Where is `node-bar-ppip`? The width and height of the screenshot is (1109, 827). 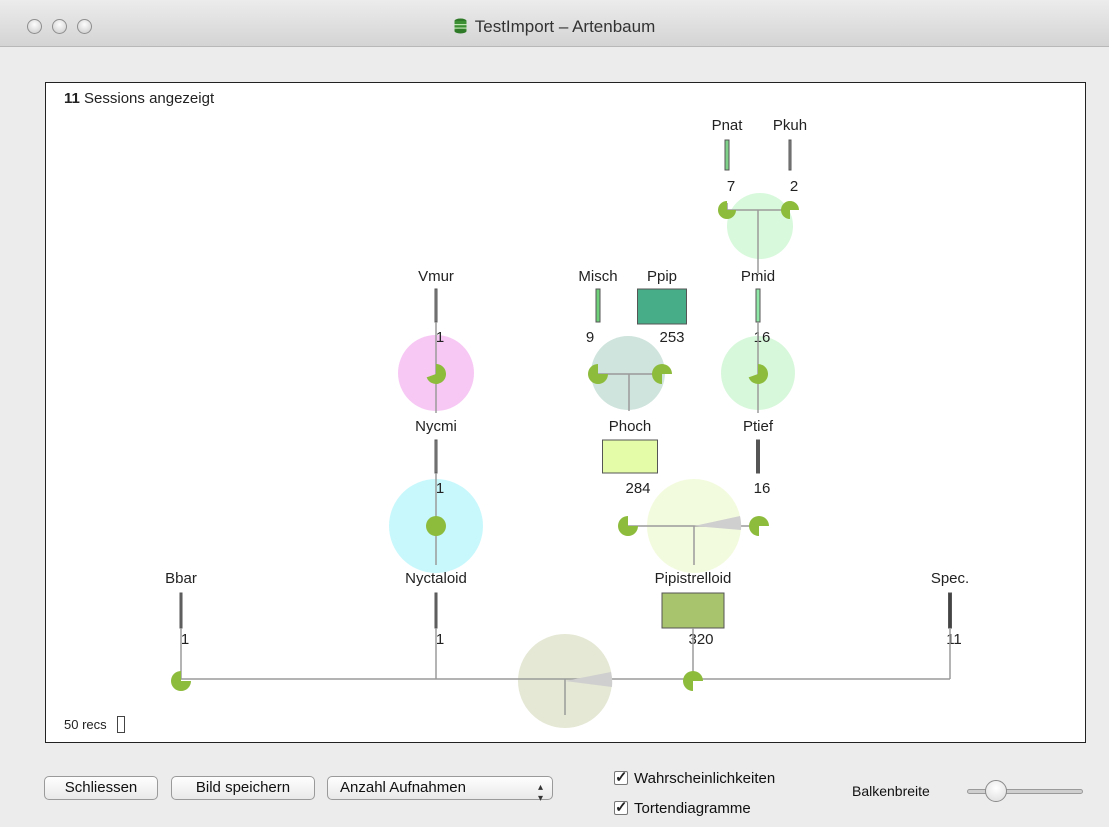 node-bar-ppip is located at coordinates (662, 306).